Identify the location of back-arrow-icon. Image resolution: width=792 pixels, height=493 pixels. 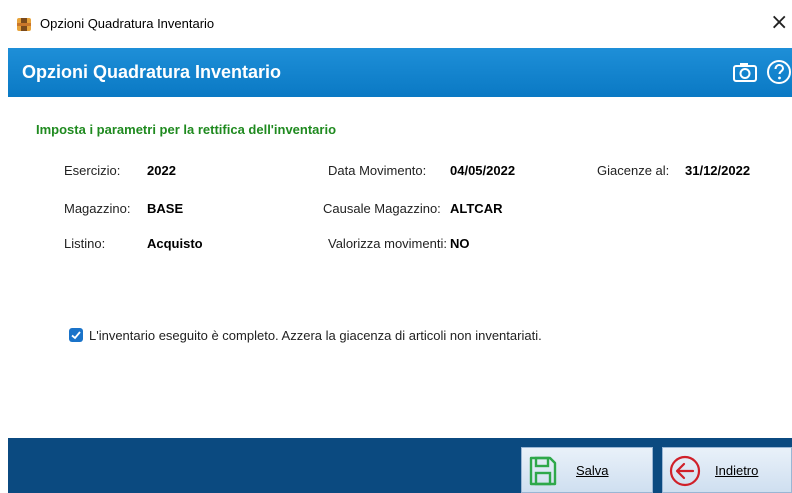
(685, 471).